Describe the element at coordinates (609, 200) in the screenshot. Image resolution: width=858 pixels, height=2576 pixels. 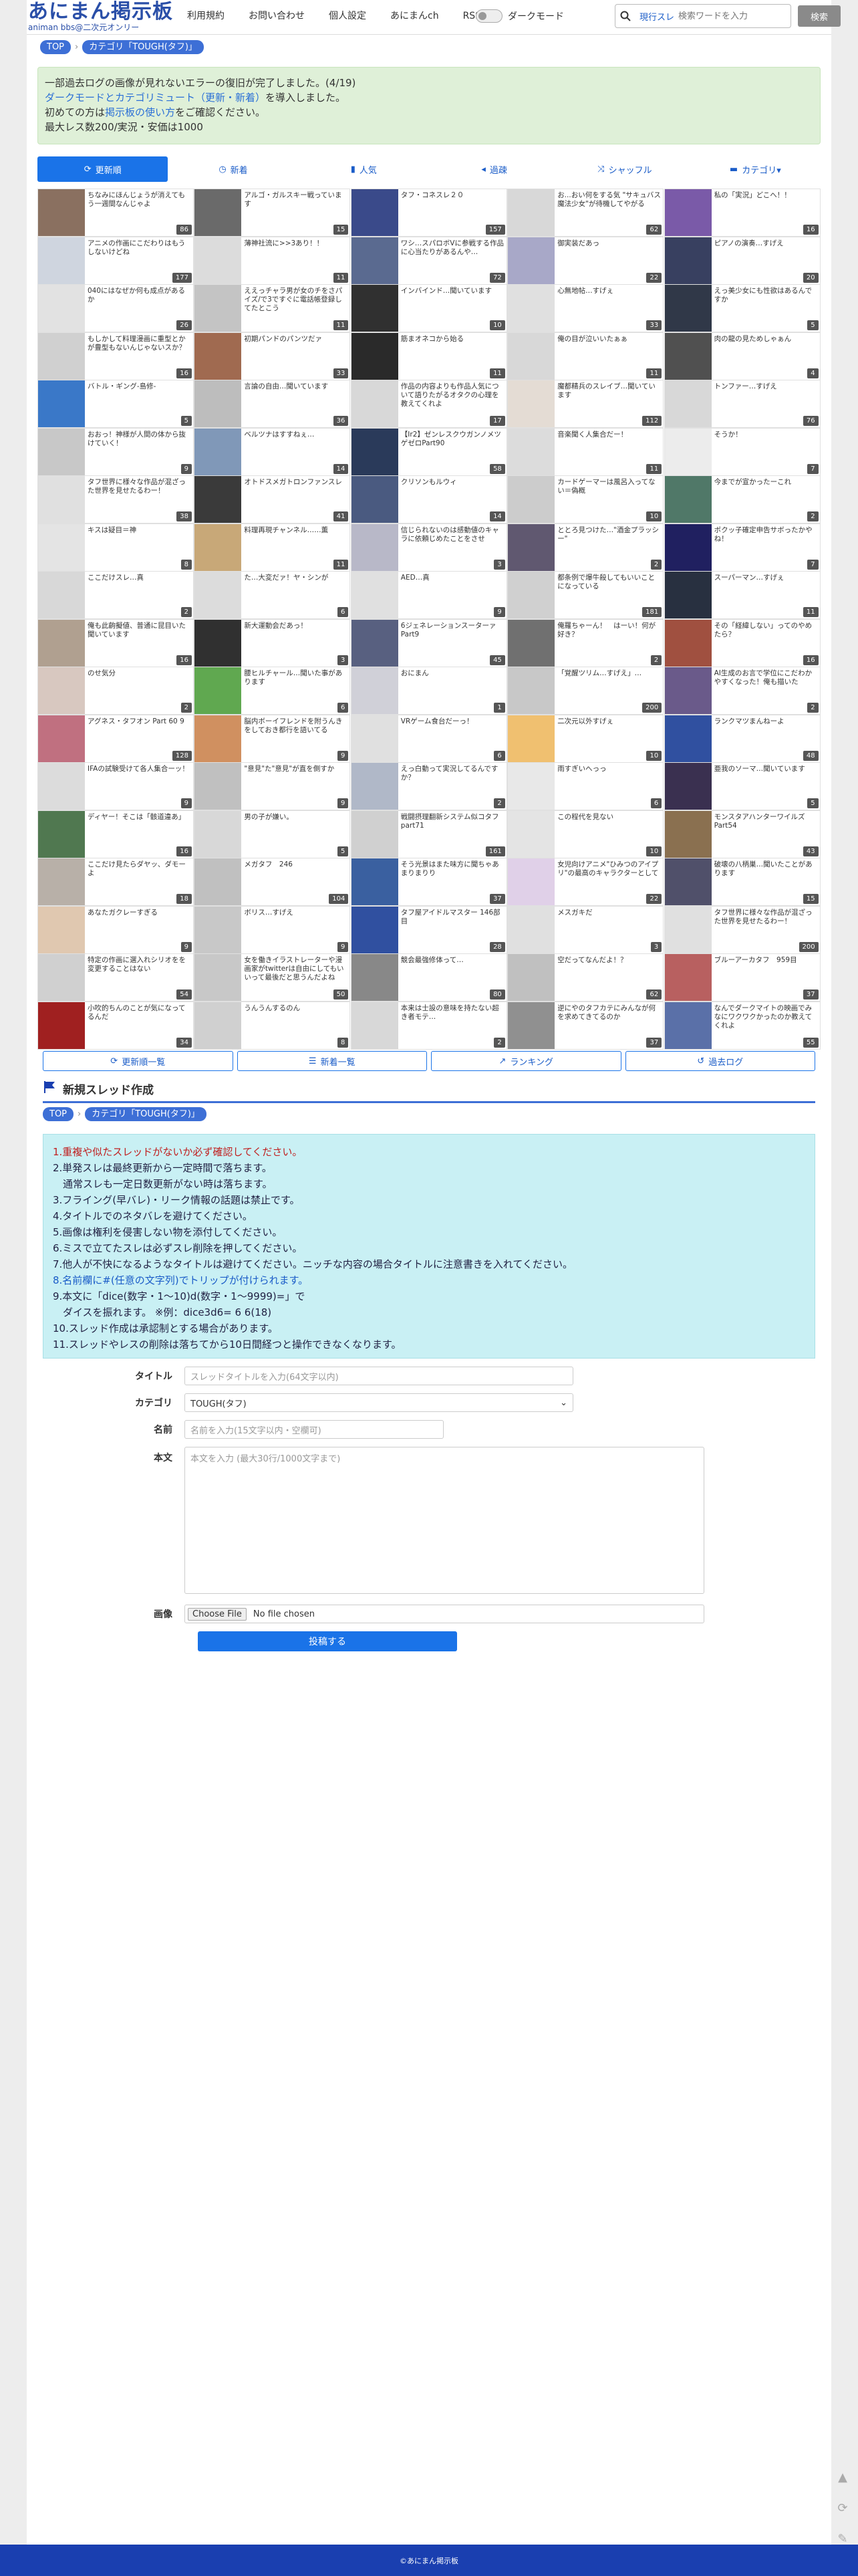
I see `thread-title: お...おい何をする気 "サキュバス魔法少女"が待機してやがる` at that location.